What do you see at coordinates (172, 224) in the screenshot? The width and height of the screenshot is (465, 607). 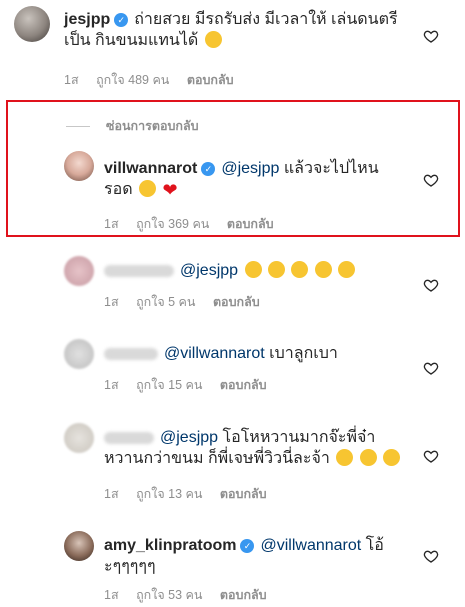 I see `like-count: ถูกใจ 369 คน` at bounding box center [172, 224].